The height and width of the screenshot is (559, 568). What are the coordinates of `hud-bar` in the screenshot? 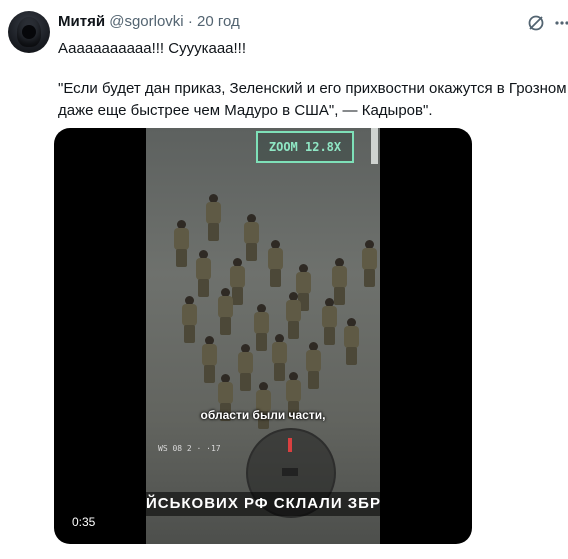 It's located at (374, 146).